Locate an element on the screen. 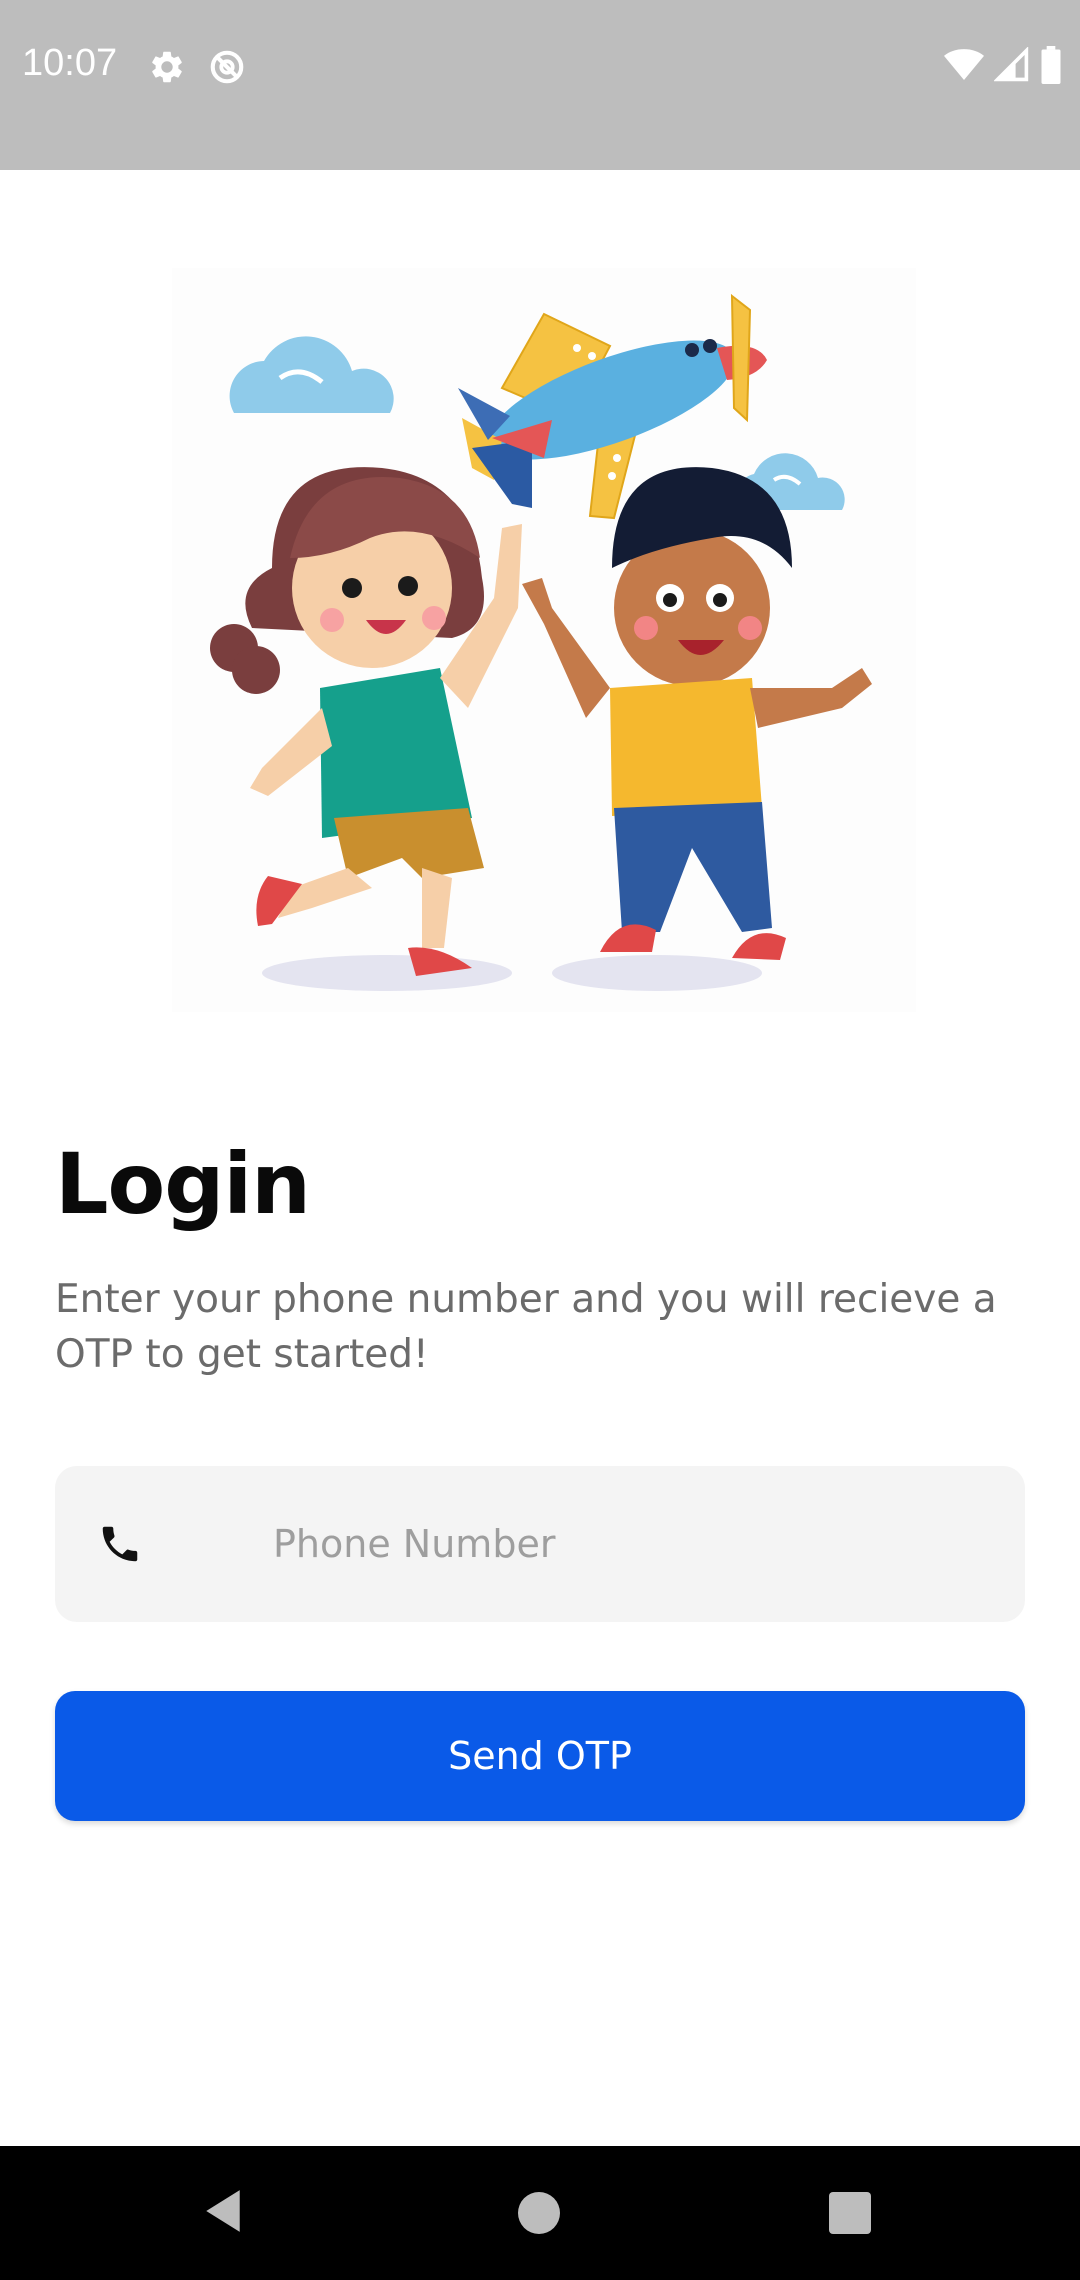 The image size is (1080, 2280). settings-gear-icon is located at coordinates (167, 69).